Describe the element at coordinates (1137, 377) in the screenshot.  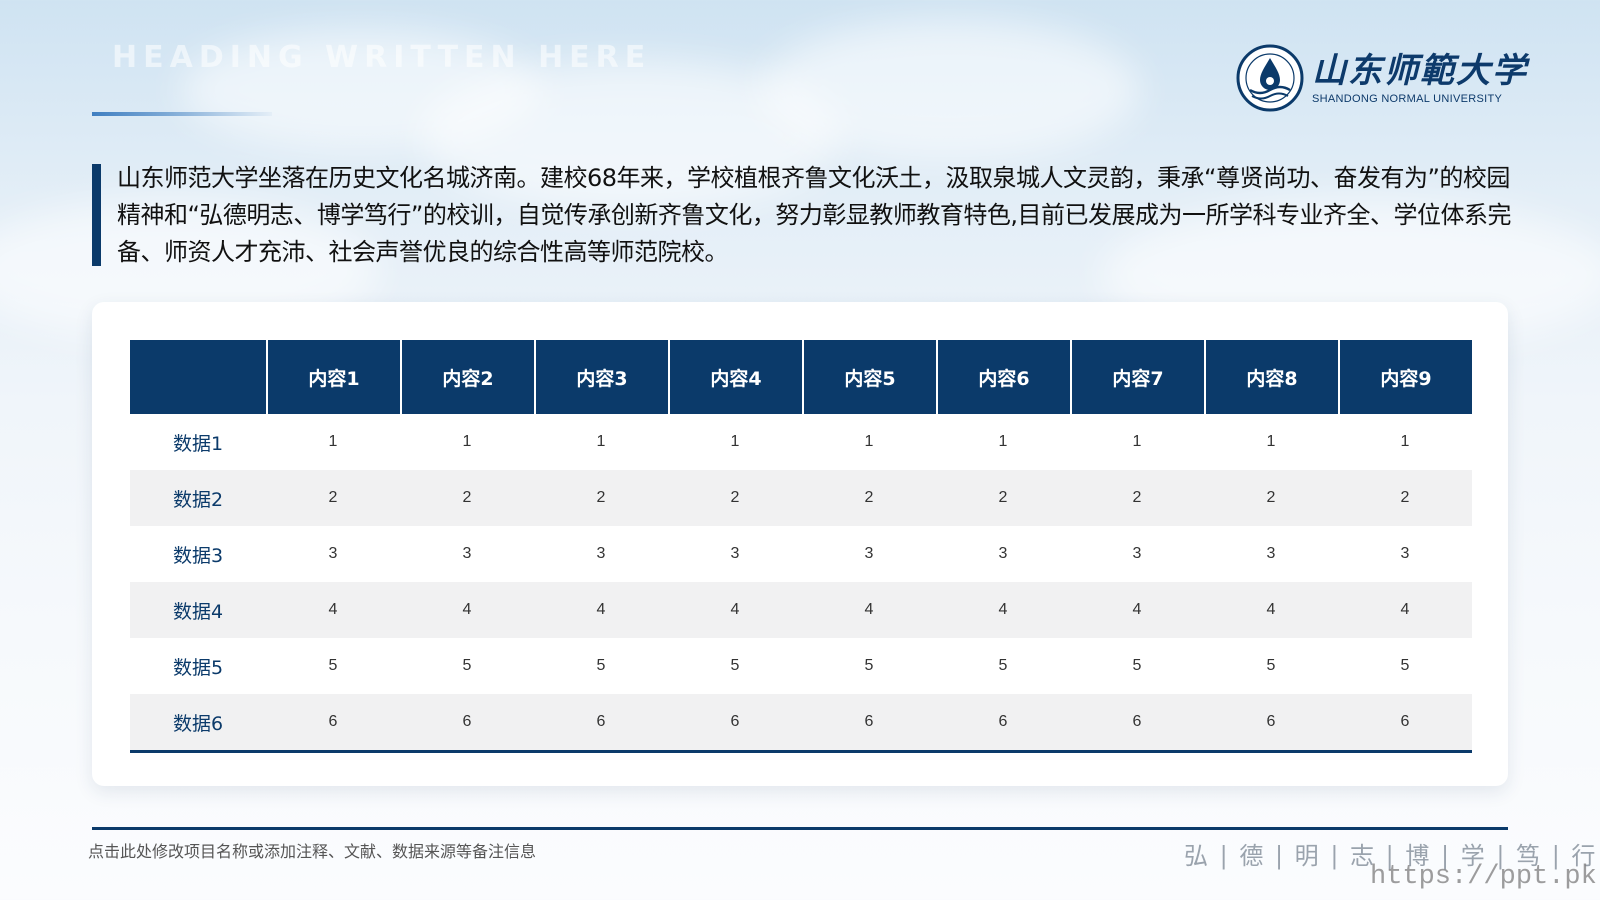
I see `header-cell: 内容7` at that location.